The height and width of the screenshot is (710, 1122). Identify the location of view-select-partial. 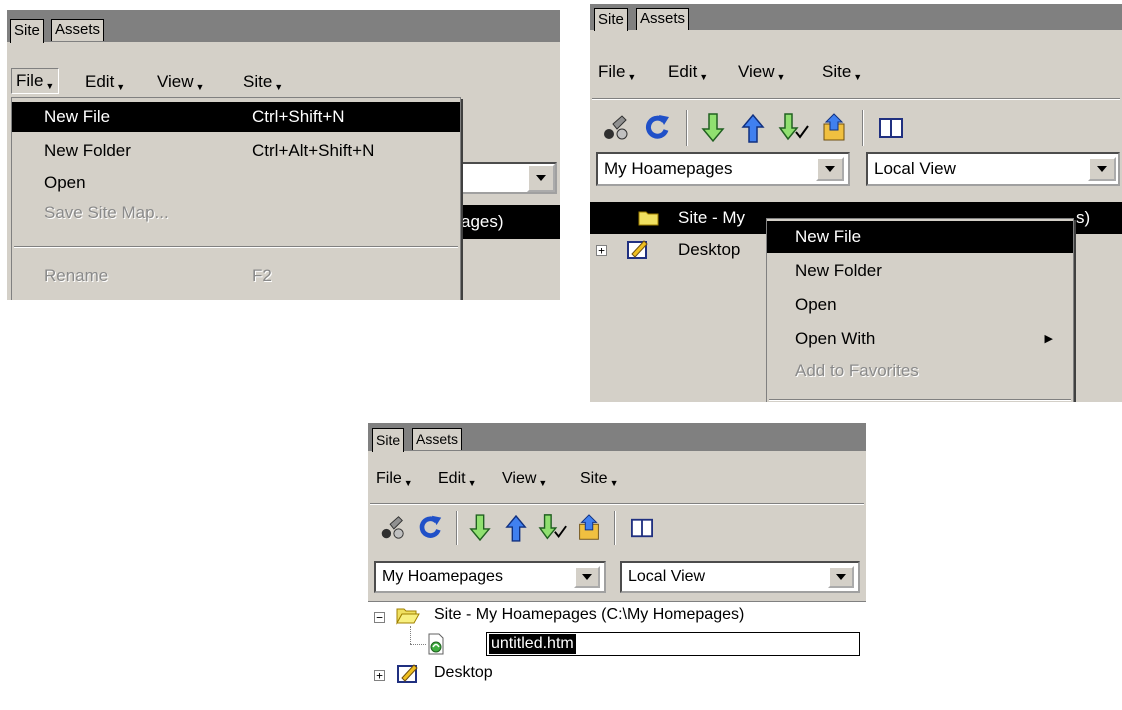
(502, 178).